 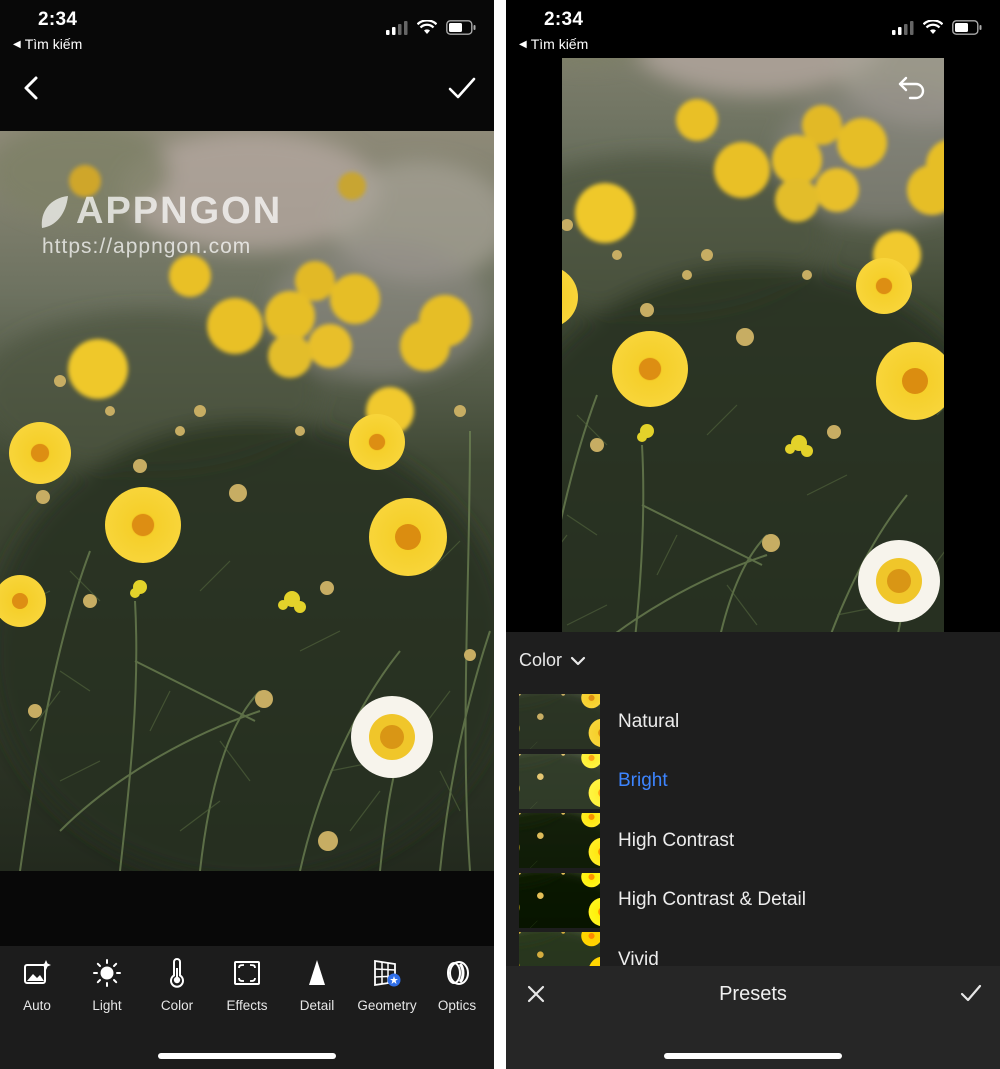 What do you see at coordinates (759, 948) in the screenshot?
I see `preset-vivid: Vivid` at bounding box center [759, 948].